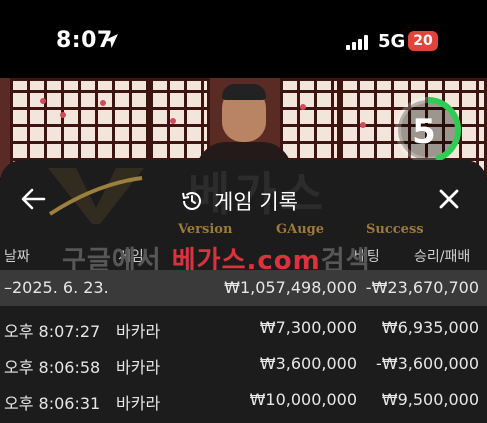 The image size is (487, 423). I want to click on row-result: -₩3,600,000, so click(427, 363).